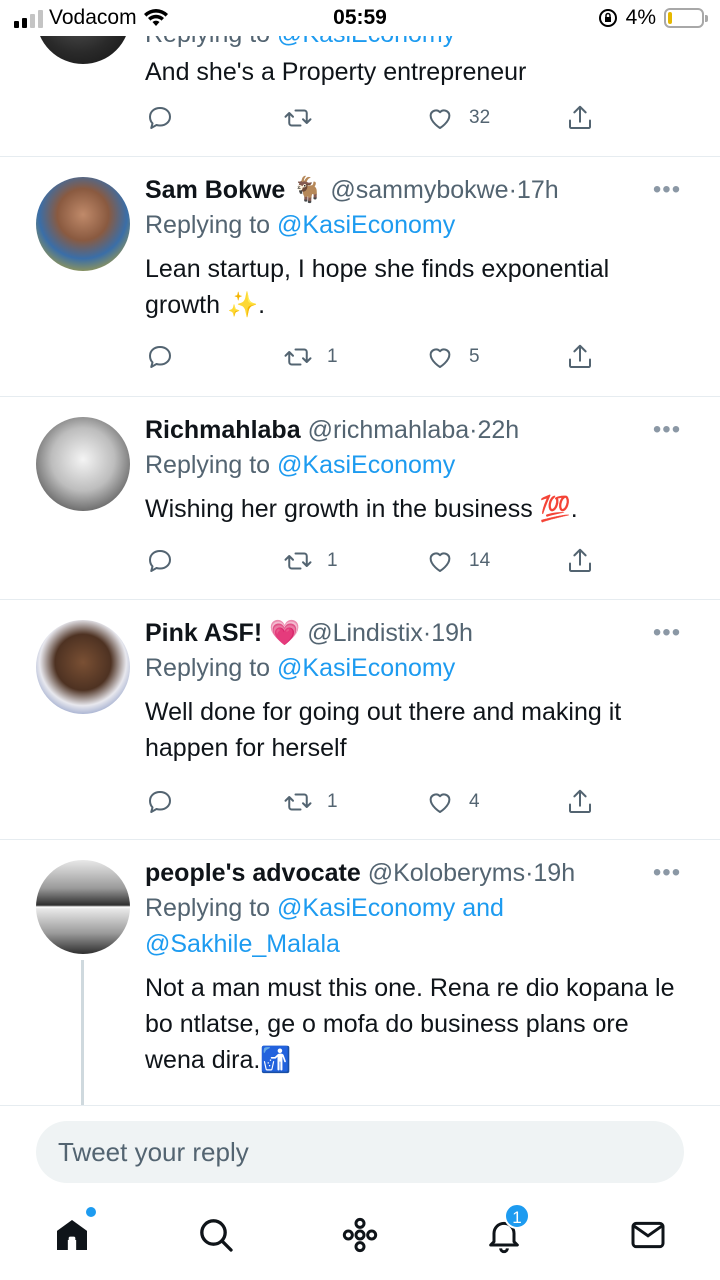 Image resolution: width=720 pixels, height=1280 pixels. What do you see at coordinates (483, 908) in the screenshot?
I see `mention-and: and` at bounding box center [483, 908].